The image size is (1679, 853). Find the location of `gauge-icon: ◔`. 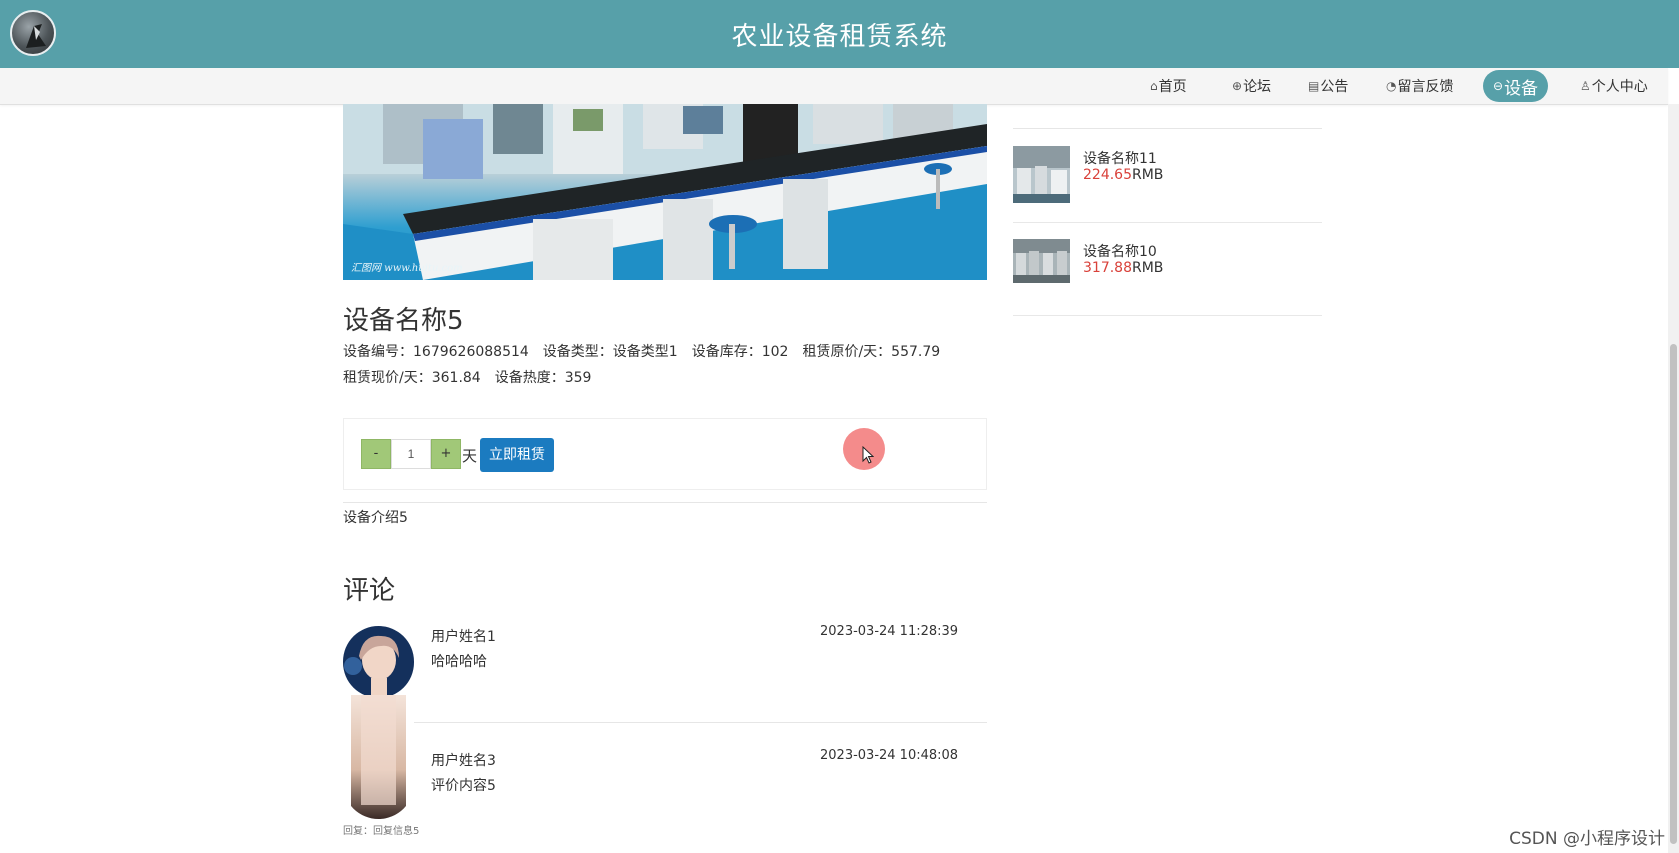

gauge-icon: ◔ is located at coordinates (1391, 86).